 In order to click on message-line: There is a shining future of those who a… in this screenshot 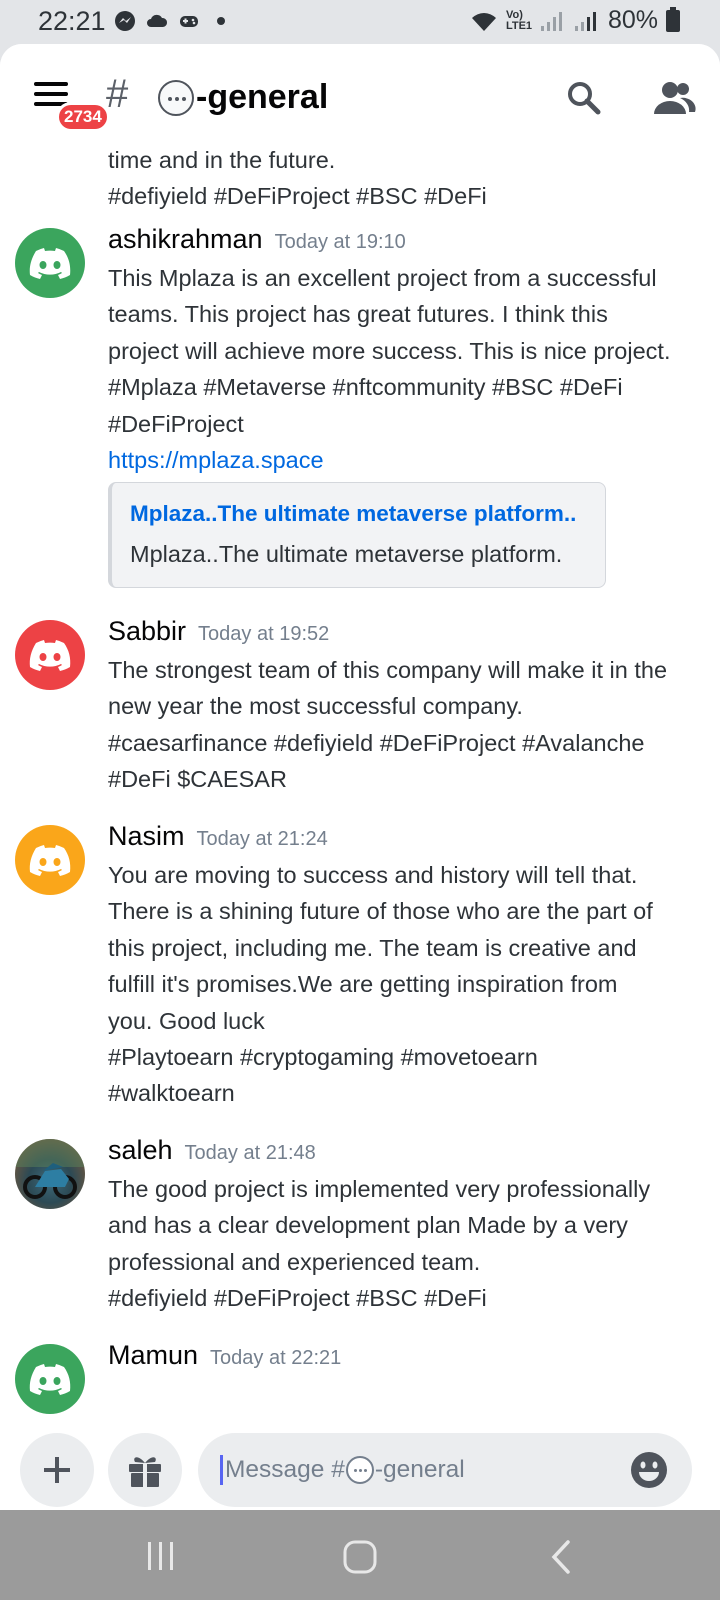, I will do `click(380, 911)`.